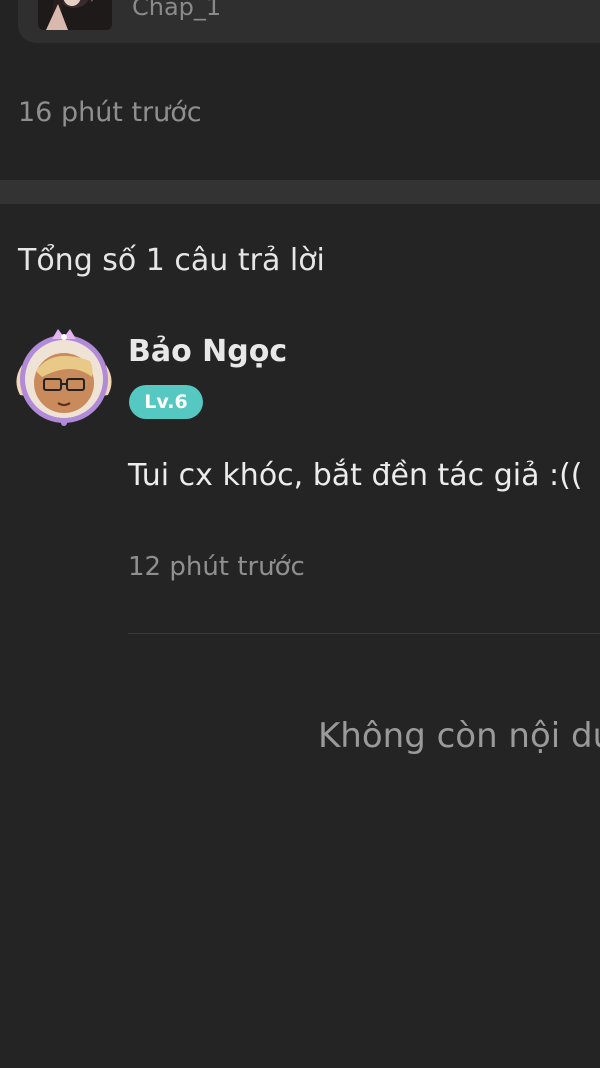  What do you see at coordinates (75, 15) in the screenshot?
I see `chapter-thumbnail` at bounding box center [75, 15].